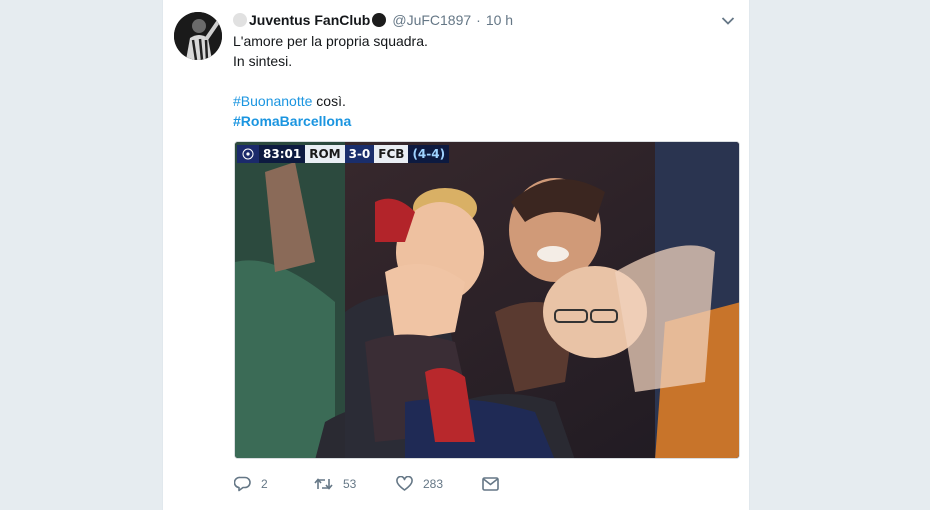  What do you see at coordinates (309, 20) in the screenshot?
I see `display-name: Juventus FanClub` at bounding box center [309, 20].